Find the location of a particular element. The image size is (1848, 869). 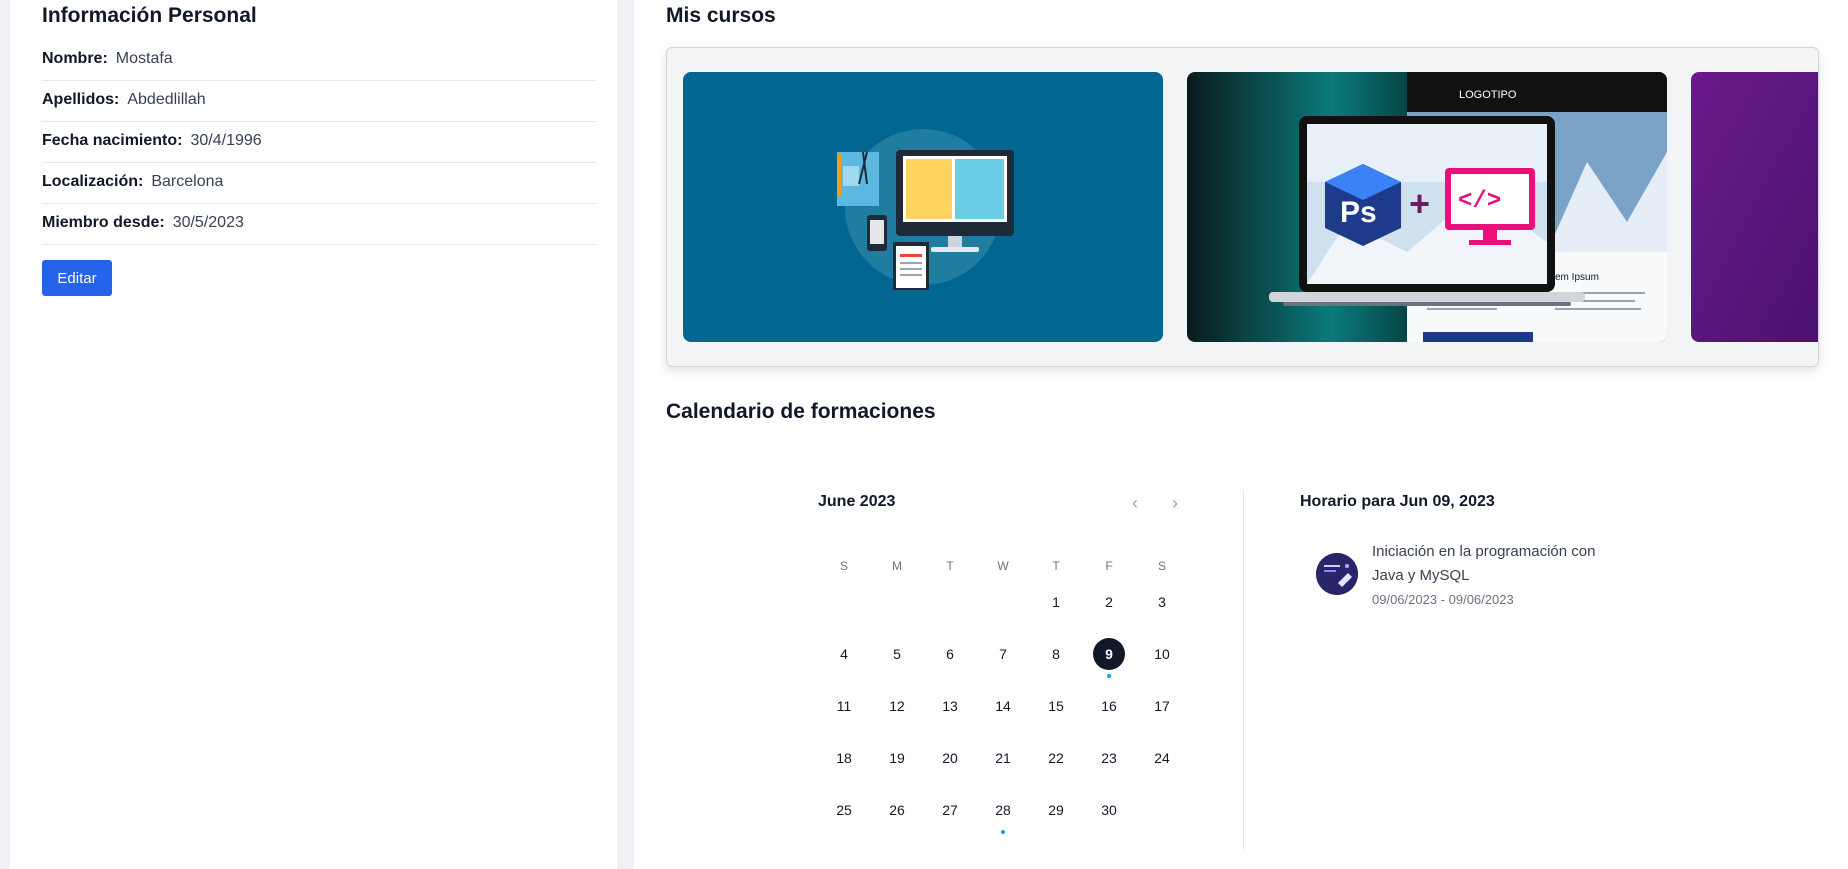

course-thumbnail-icon is located at coordinates (1337, 574).